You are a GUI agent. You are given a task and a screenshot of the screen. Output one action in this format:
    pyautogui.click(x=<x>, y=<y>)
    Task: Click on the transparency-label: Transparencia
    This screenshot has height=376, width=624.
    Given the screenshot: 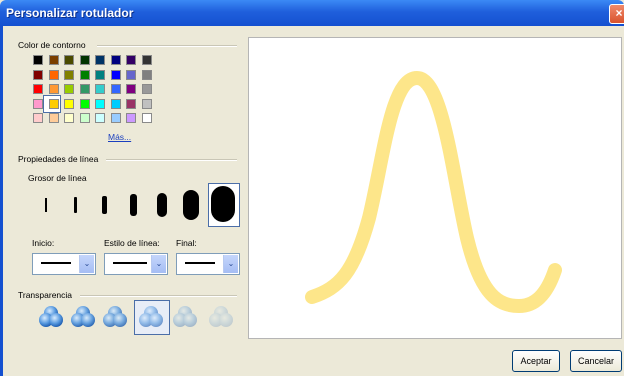 What is the action you would take?
    pyautogui.click(x=45, y=295)
    